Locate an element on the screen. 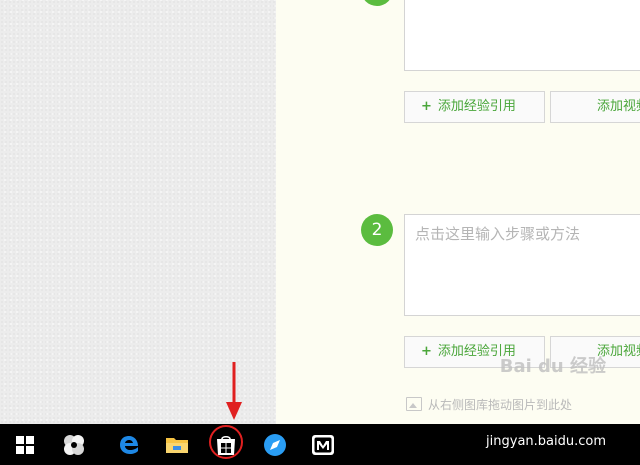  mangotv-button is located at coordinates (323, 444).